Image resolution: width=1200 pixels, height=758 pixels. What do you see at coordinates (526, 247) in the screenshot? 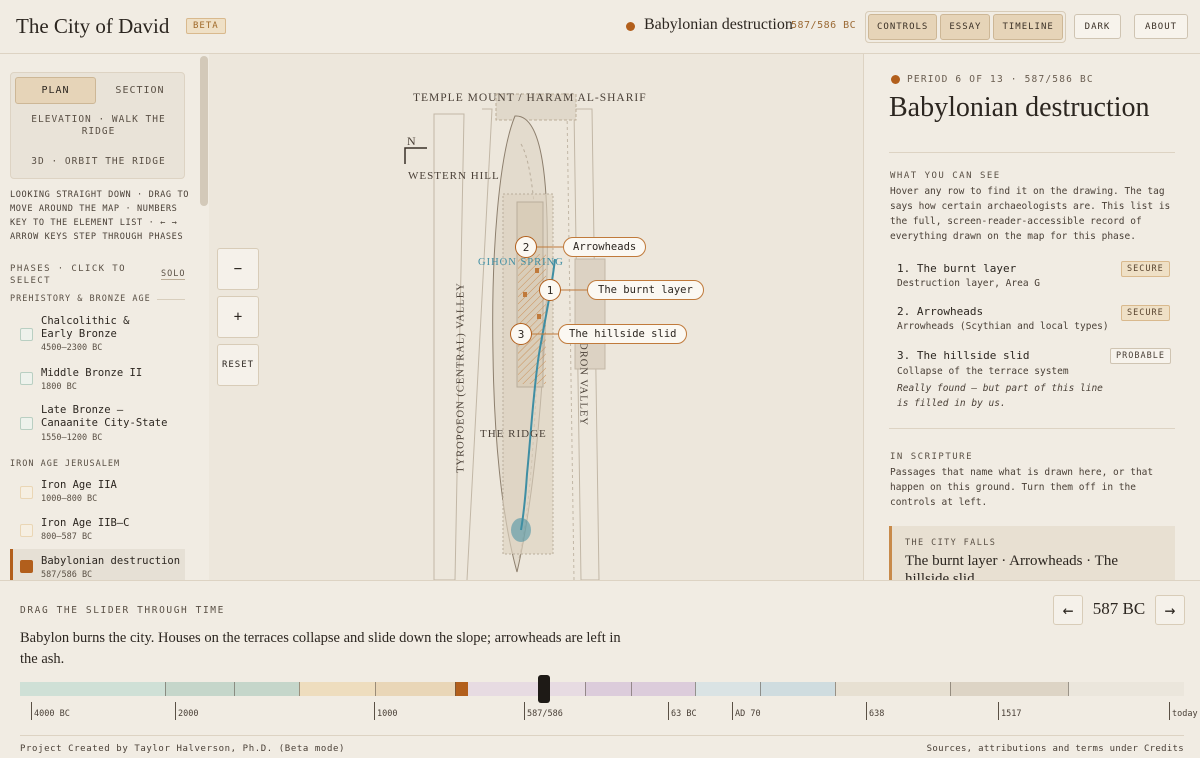
I see `callout-marker-2: 2` at bounding box center [526, 247].